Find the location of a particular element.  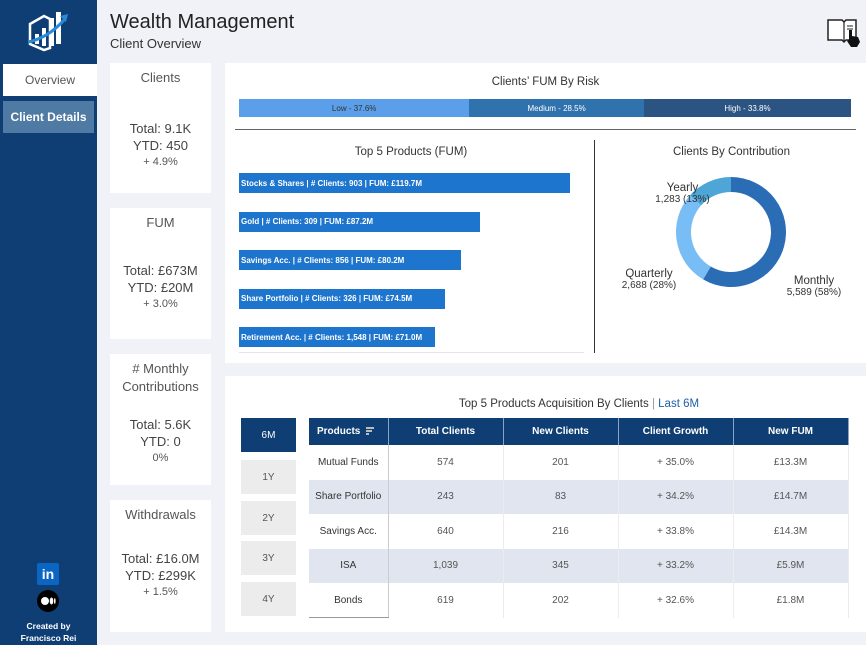

table-row: Bonds 619 202 + 32.6% £1.8M is located at coordinates (579, 600).